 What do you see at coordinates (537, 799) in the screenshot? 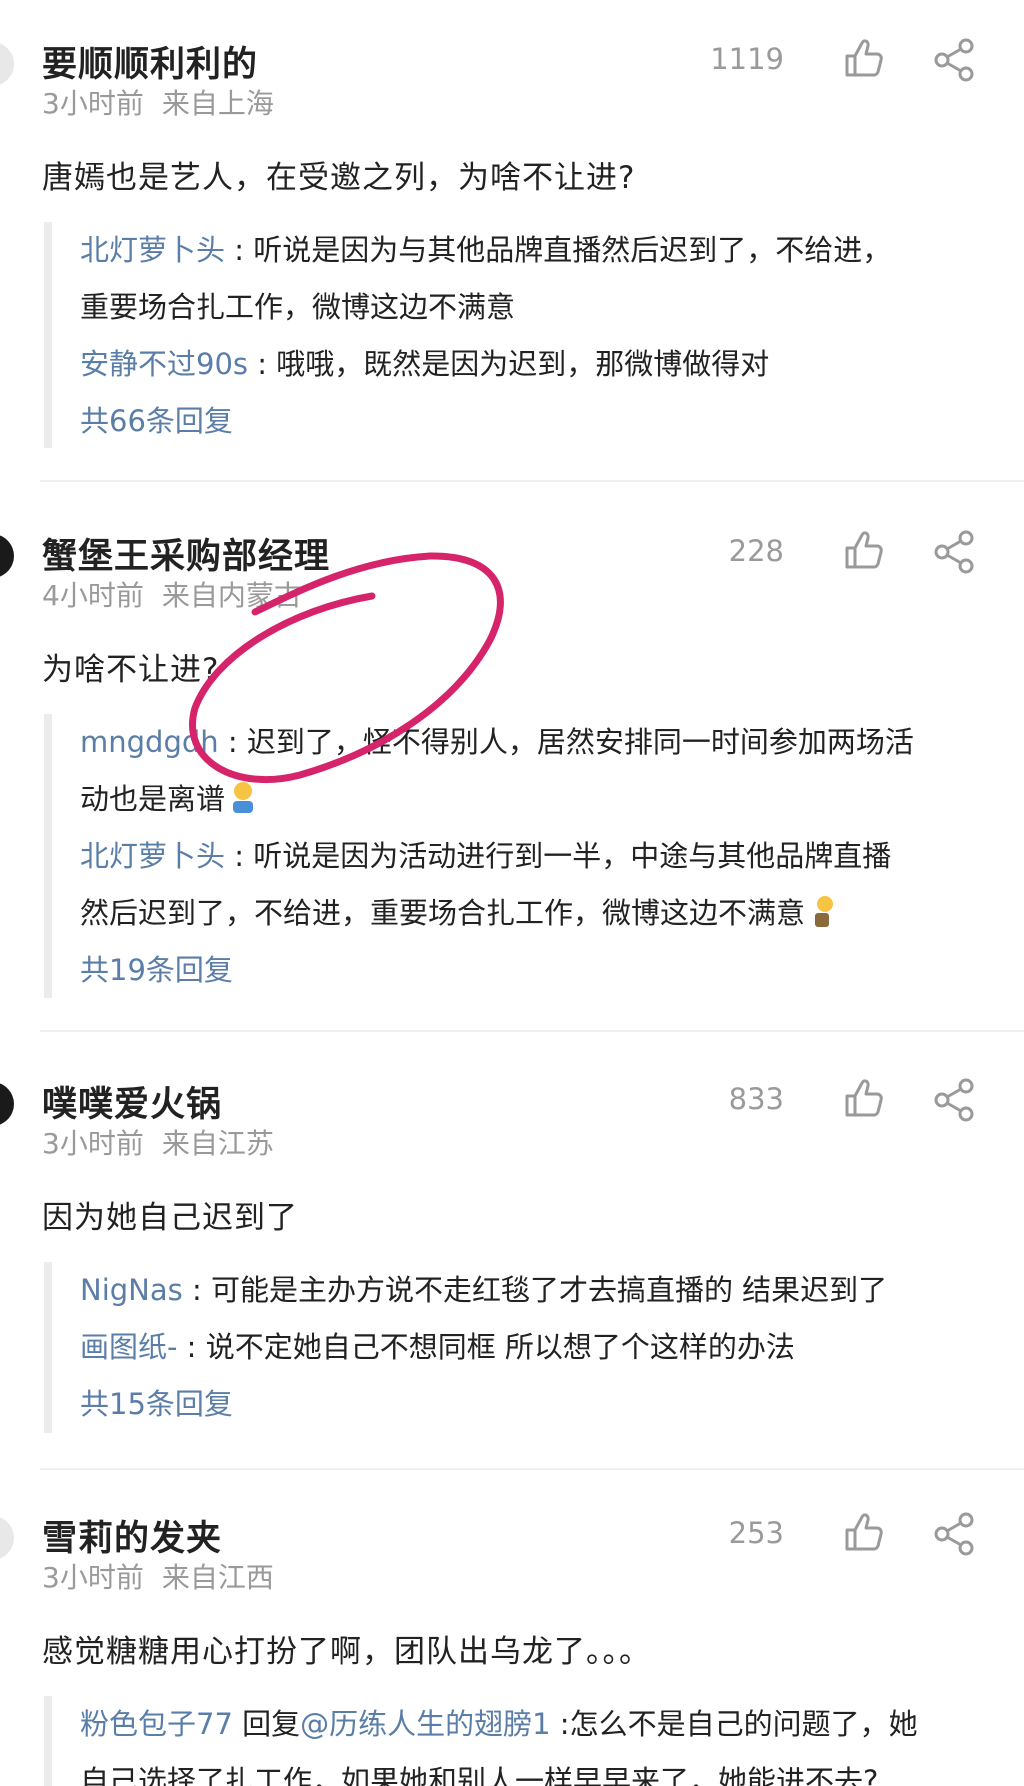
I see `reply-text-continued: 动也是离谱` at bounding box center [537, 799].